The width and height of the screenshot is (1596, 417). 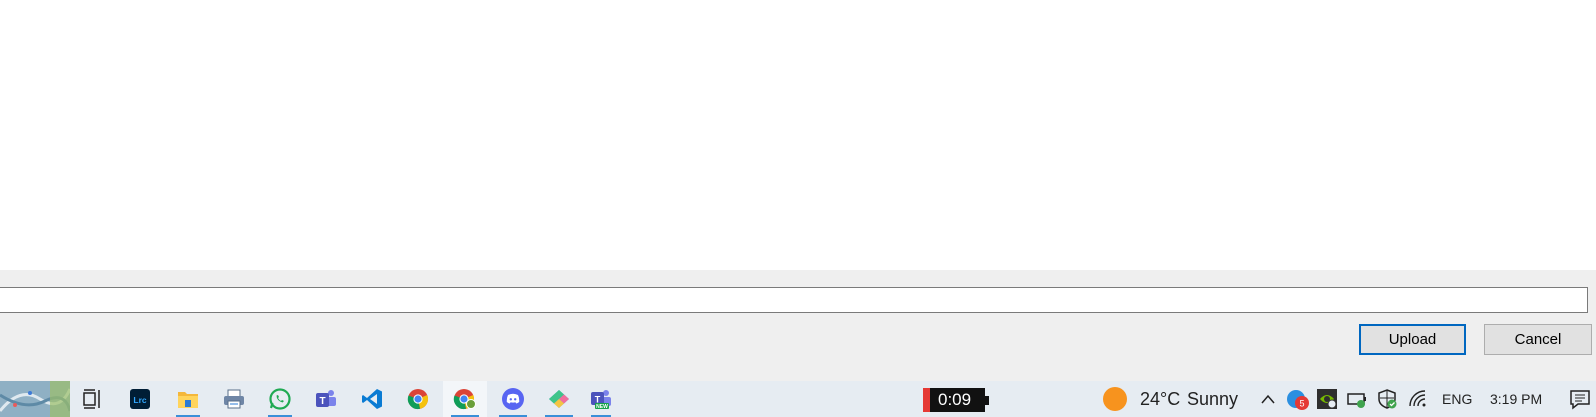 I want to click on power-device-icon, so click(x=1356, y=400).